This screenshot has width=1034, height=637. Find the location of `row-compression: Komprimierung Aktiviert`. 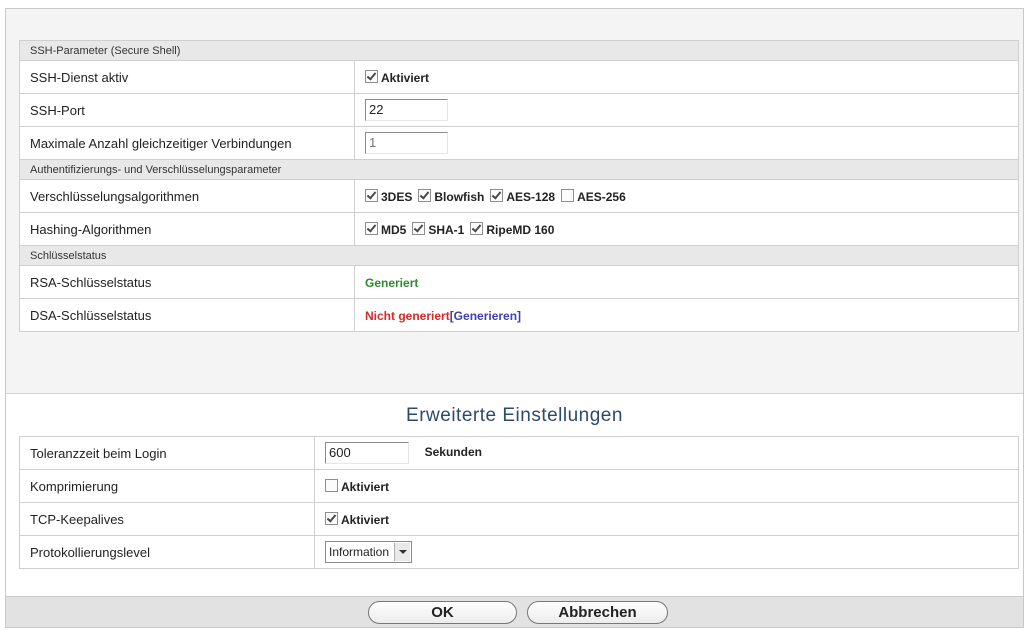

row-compression: Komprimierung Aktiviert is located at coordinates (519, 486).